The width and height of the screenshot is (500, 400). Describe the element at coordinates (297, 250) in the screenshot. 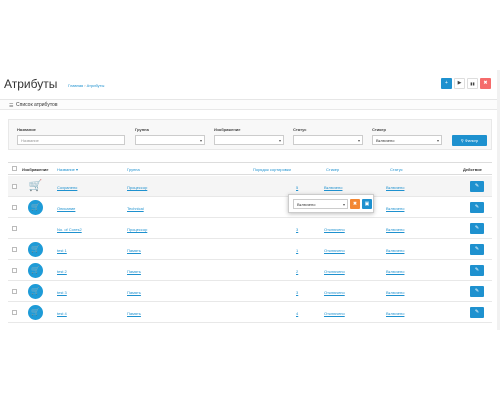

I see `row-sort: 1` at that location.